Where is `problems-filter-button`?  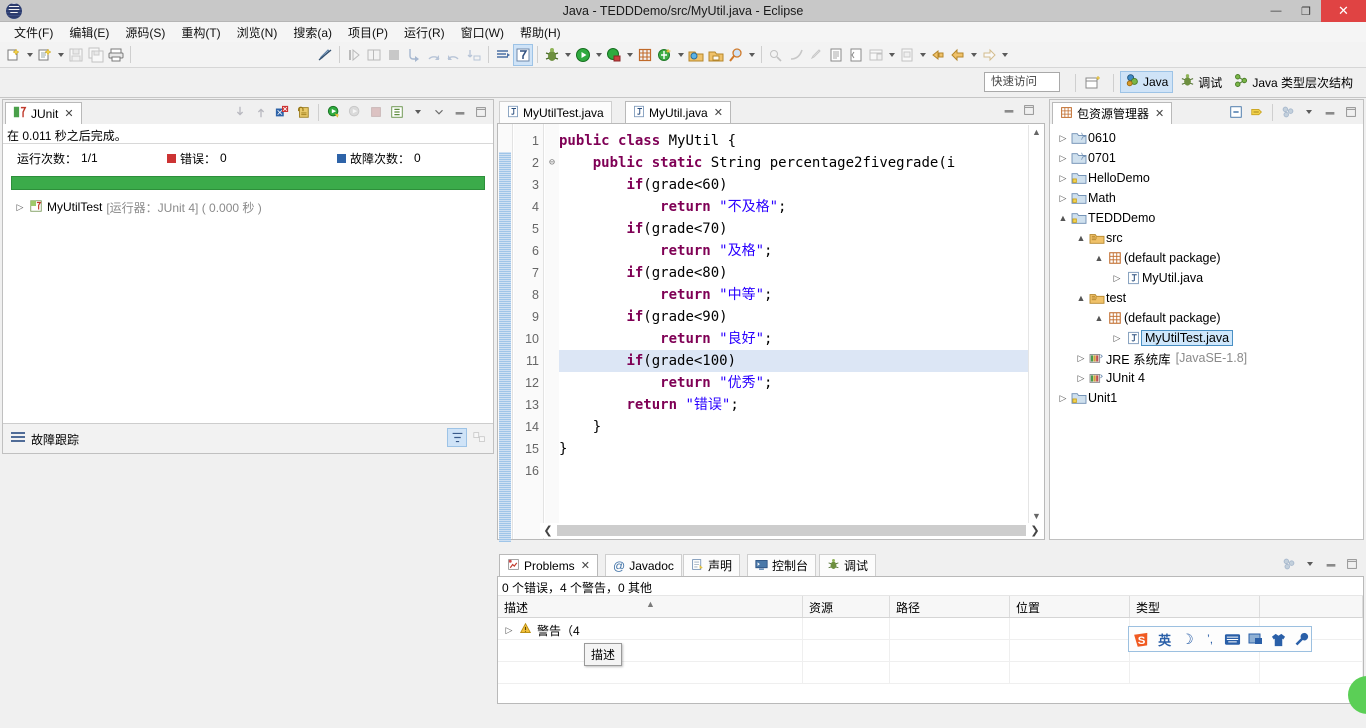 problems-filter-button is located at coordinates (1289, 564).